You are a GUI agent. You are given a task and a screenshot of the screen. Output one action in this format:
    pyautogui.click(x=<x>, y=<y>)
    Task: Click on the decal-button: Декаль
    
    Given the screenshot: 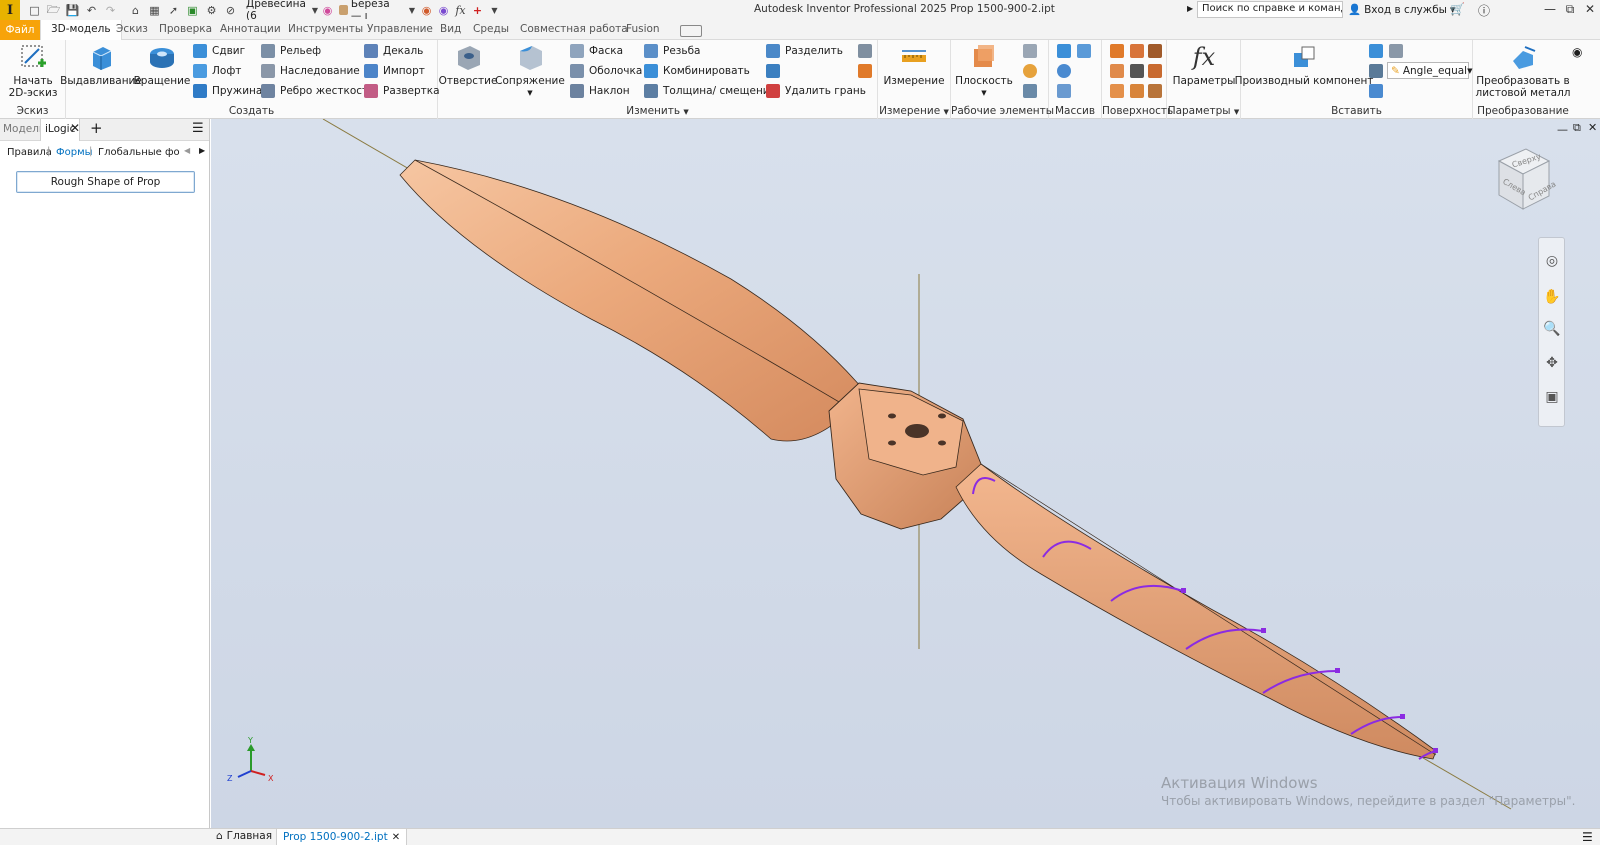 What is the action you would take?
    pyautogui.click(x=393, y=51)
    